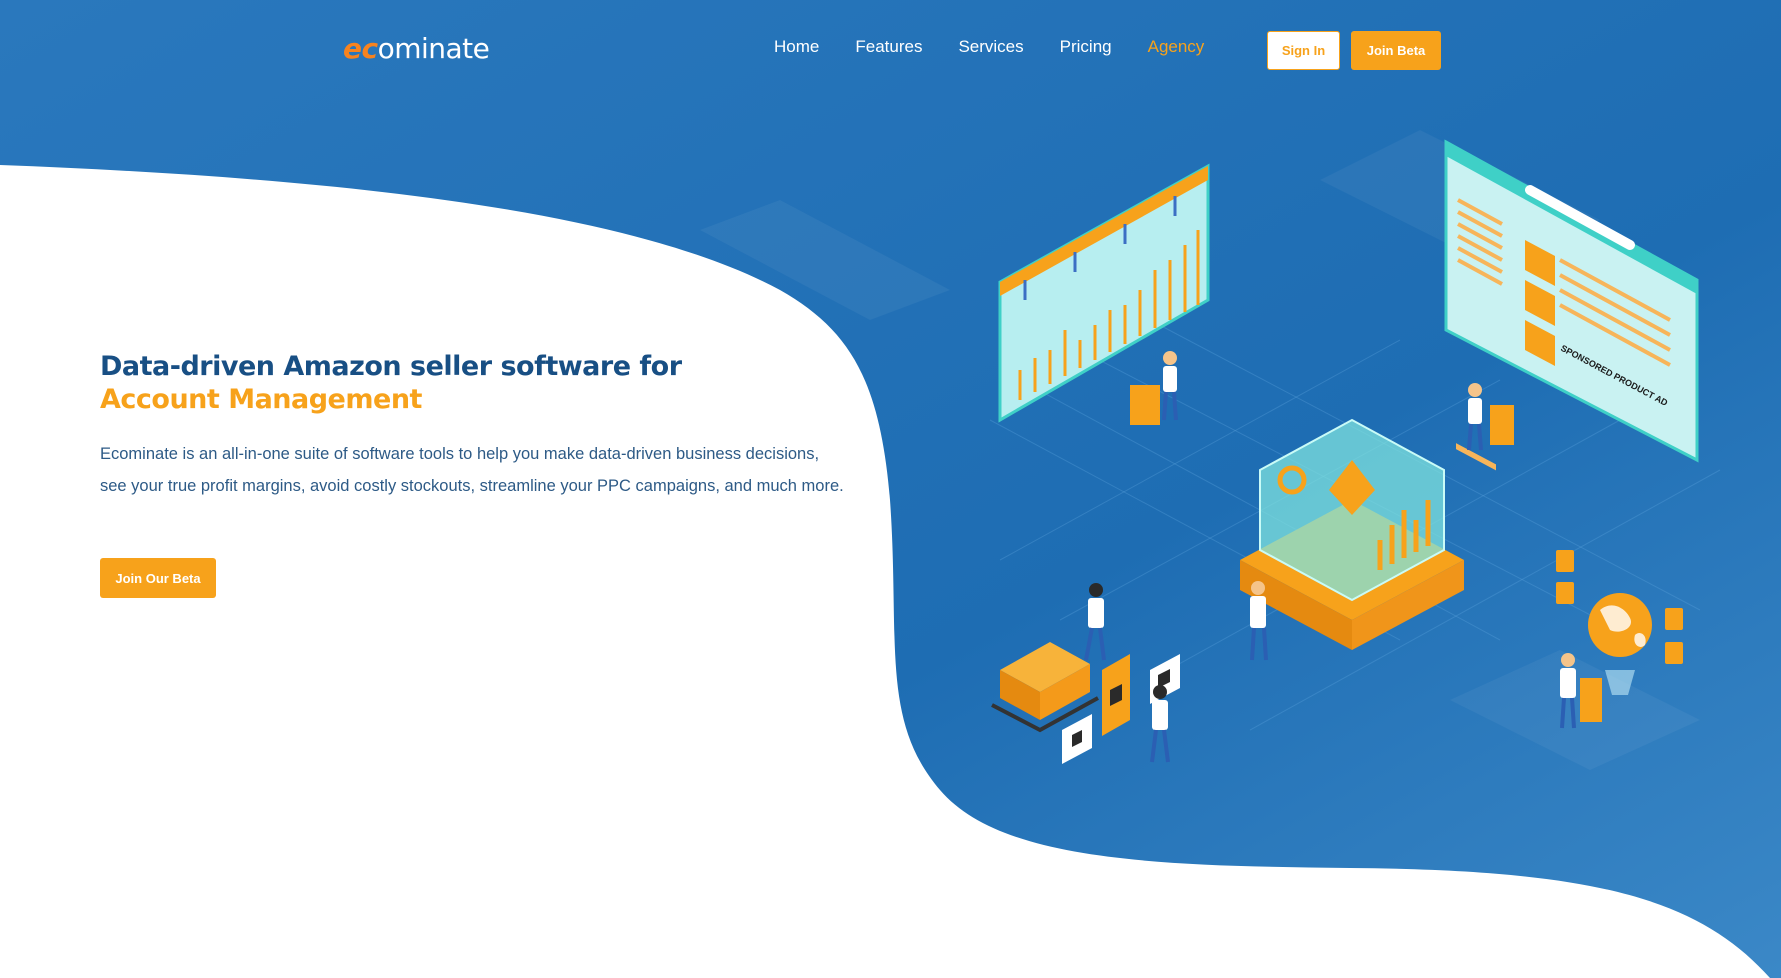  Describe the element at coordinates (360, 48) in the screenshot. I see `logo-prefix: ec` at that location.